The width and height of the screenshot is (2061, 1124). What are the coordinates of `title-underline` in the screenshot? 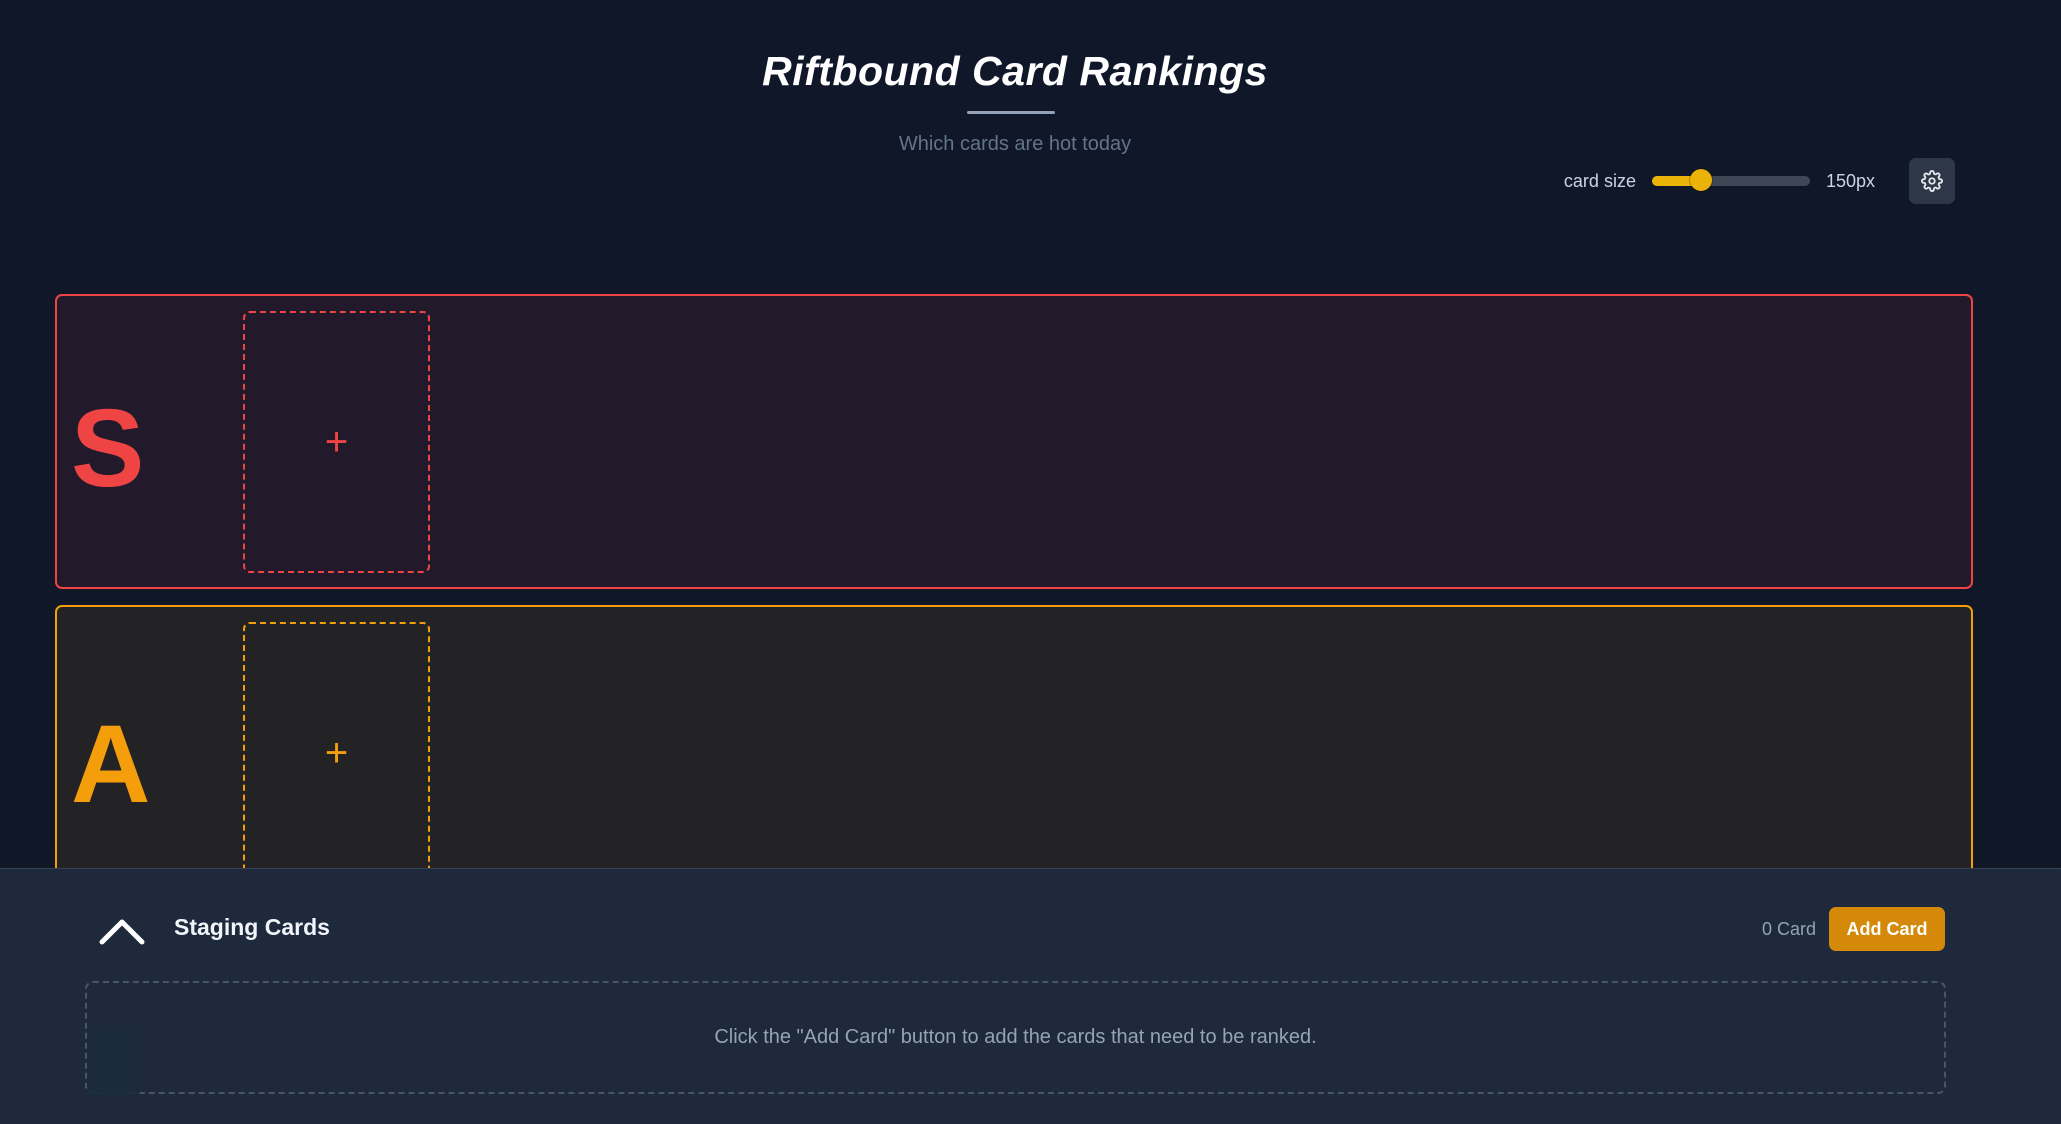 It's located at (1011, 112).